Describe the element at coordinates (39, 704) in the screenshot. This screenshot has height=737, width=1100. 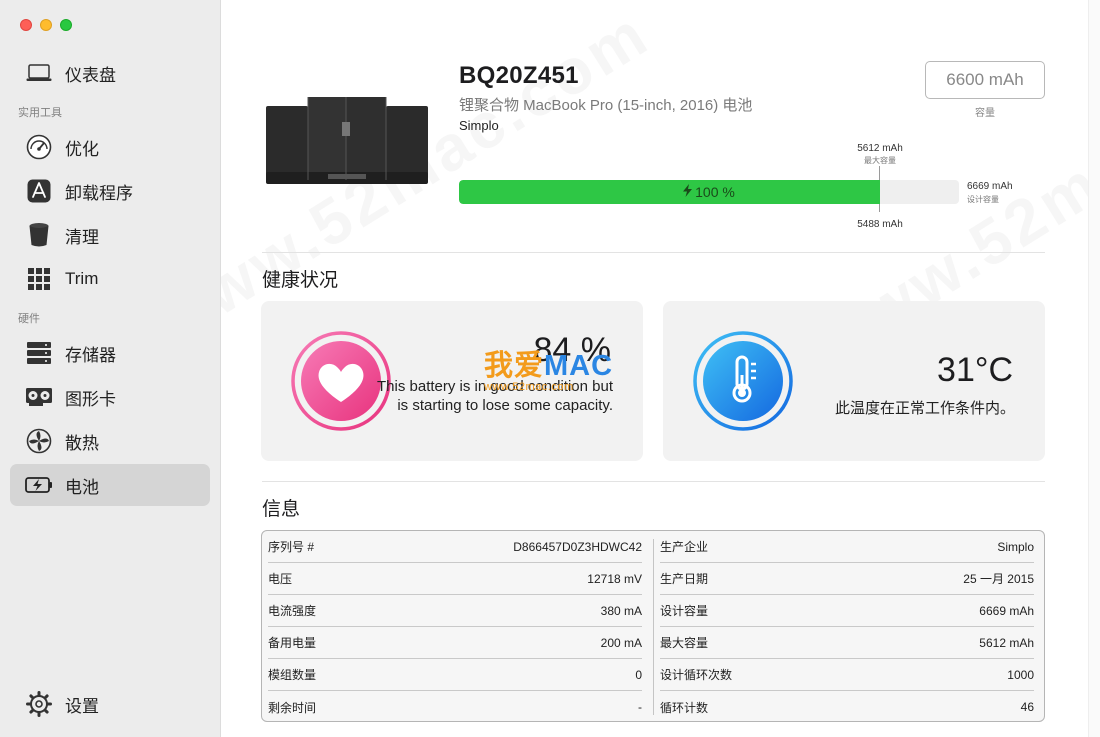
I see `gear-icon` at that location.